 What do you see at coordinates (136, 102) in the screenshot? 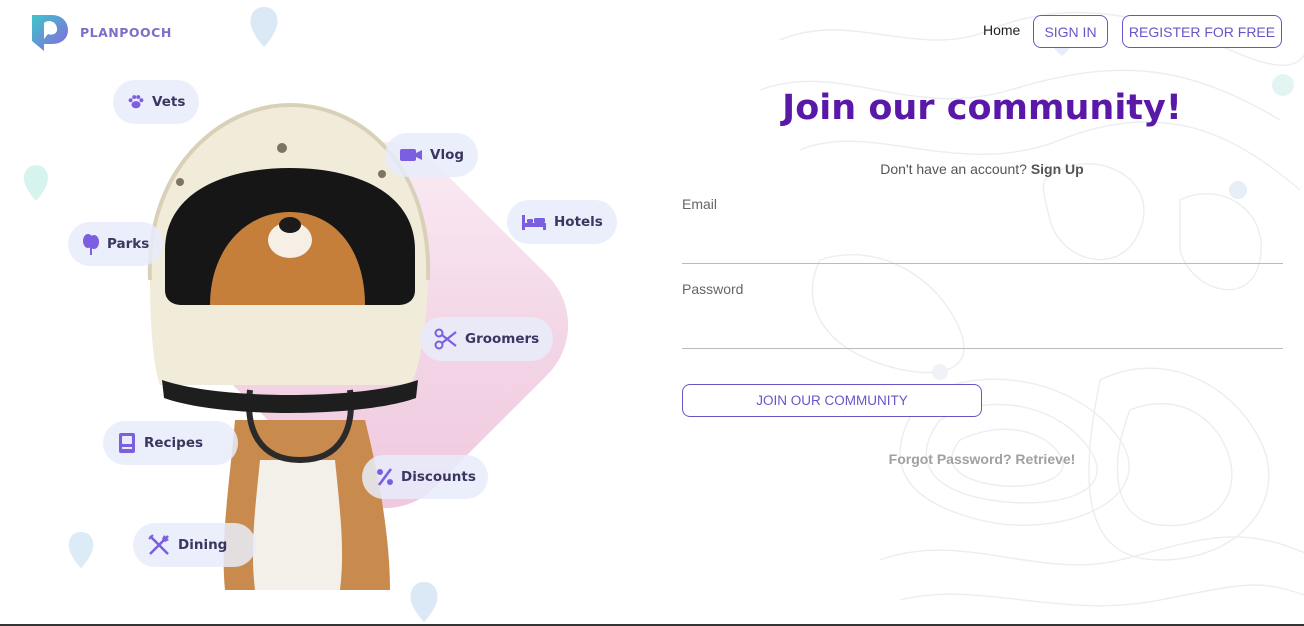
I see `paw-icon` at bounding box center [136, 102].